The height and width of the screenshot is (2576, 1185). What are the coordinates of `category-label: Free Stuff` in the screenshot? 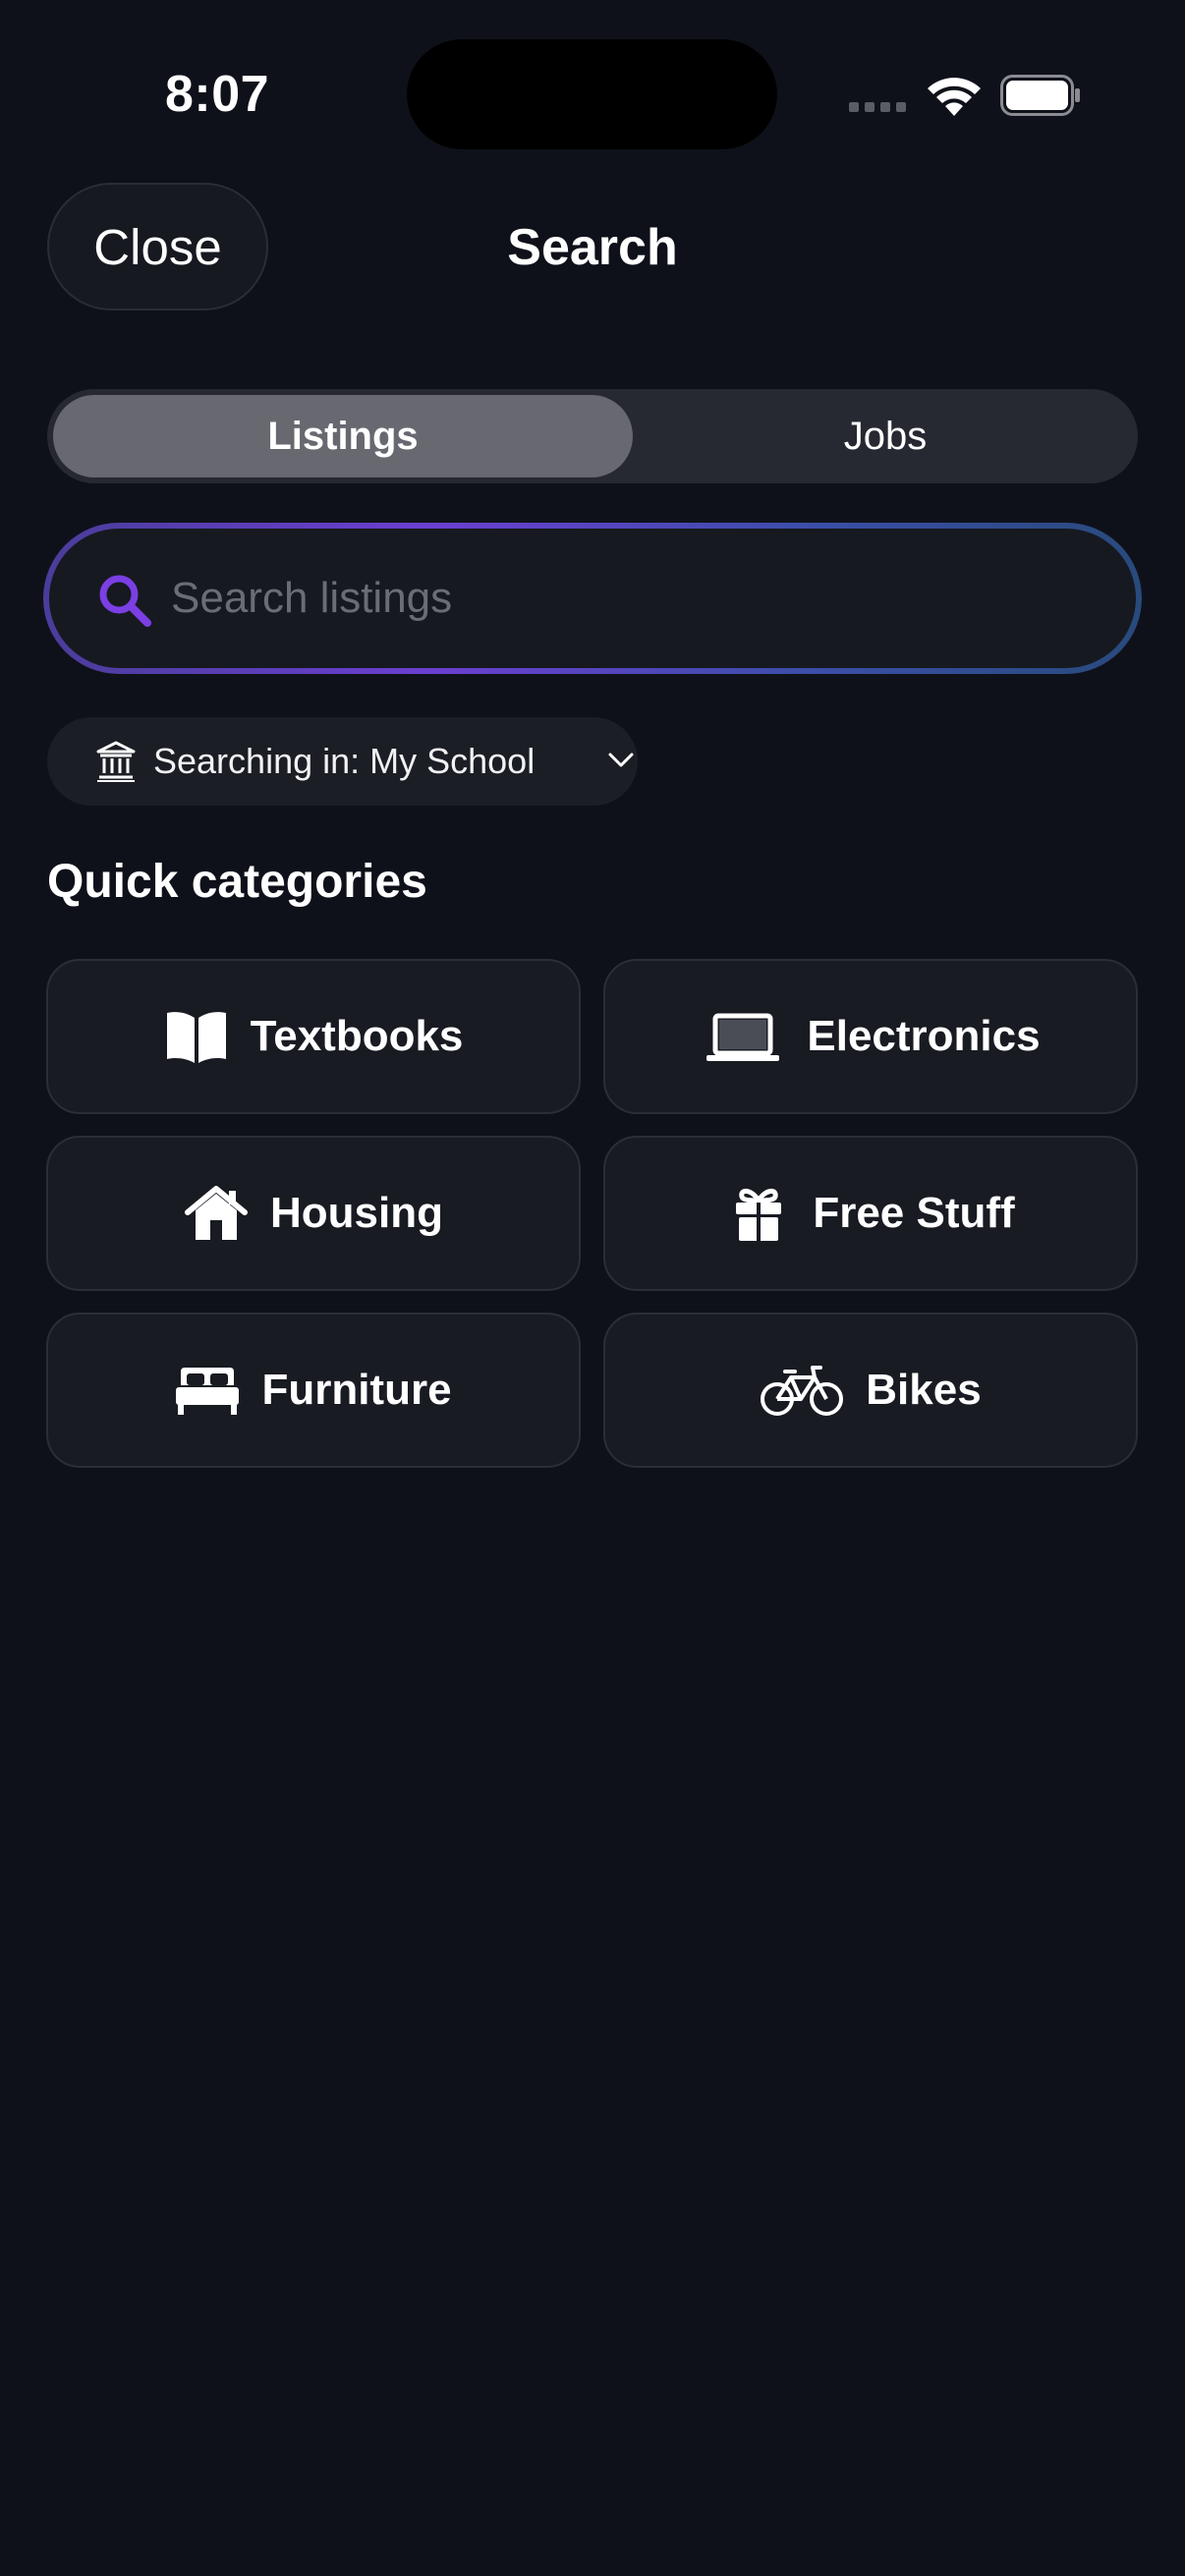 It's located at (914, 1213).